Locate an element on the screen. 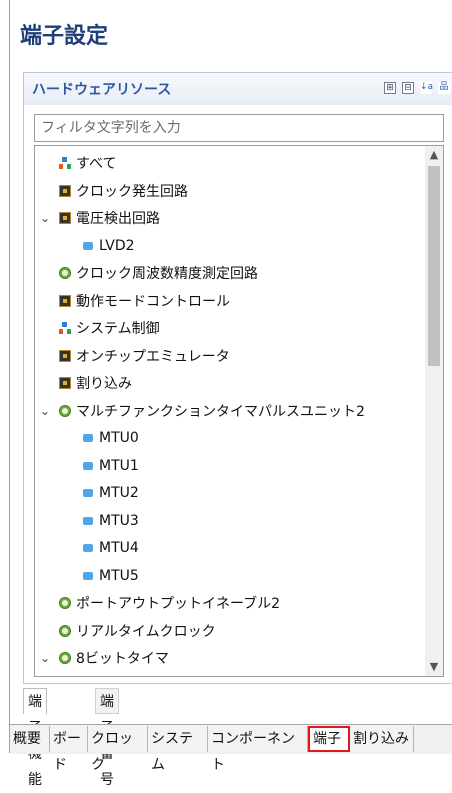 The width and height of the screenshot is (452, 793). tree-item: オンチップエミュレータ is located at coordinates (144, 356).